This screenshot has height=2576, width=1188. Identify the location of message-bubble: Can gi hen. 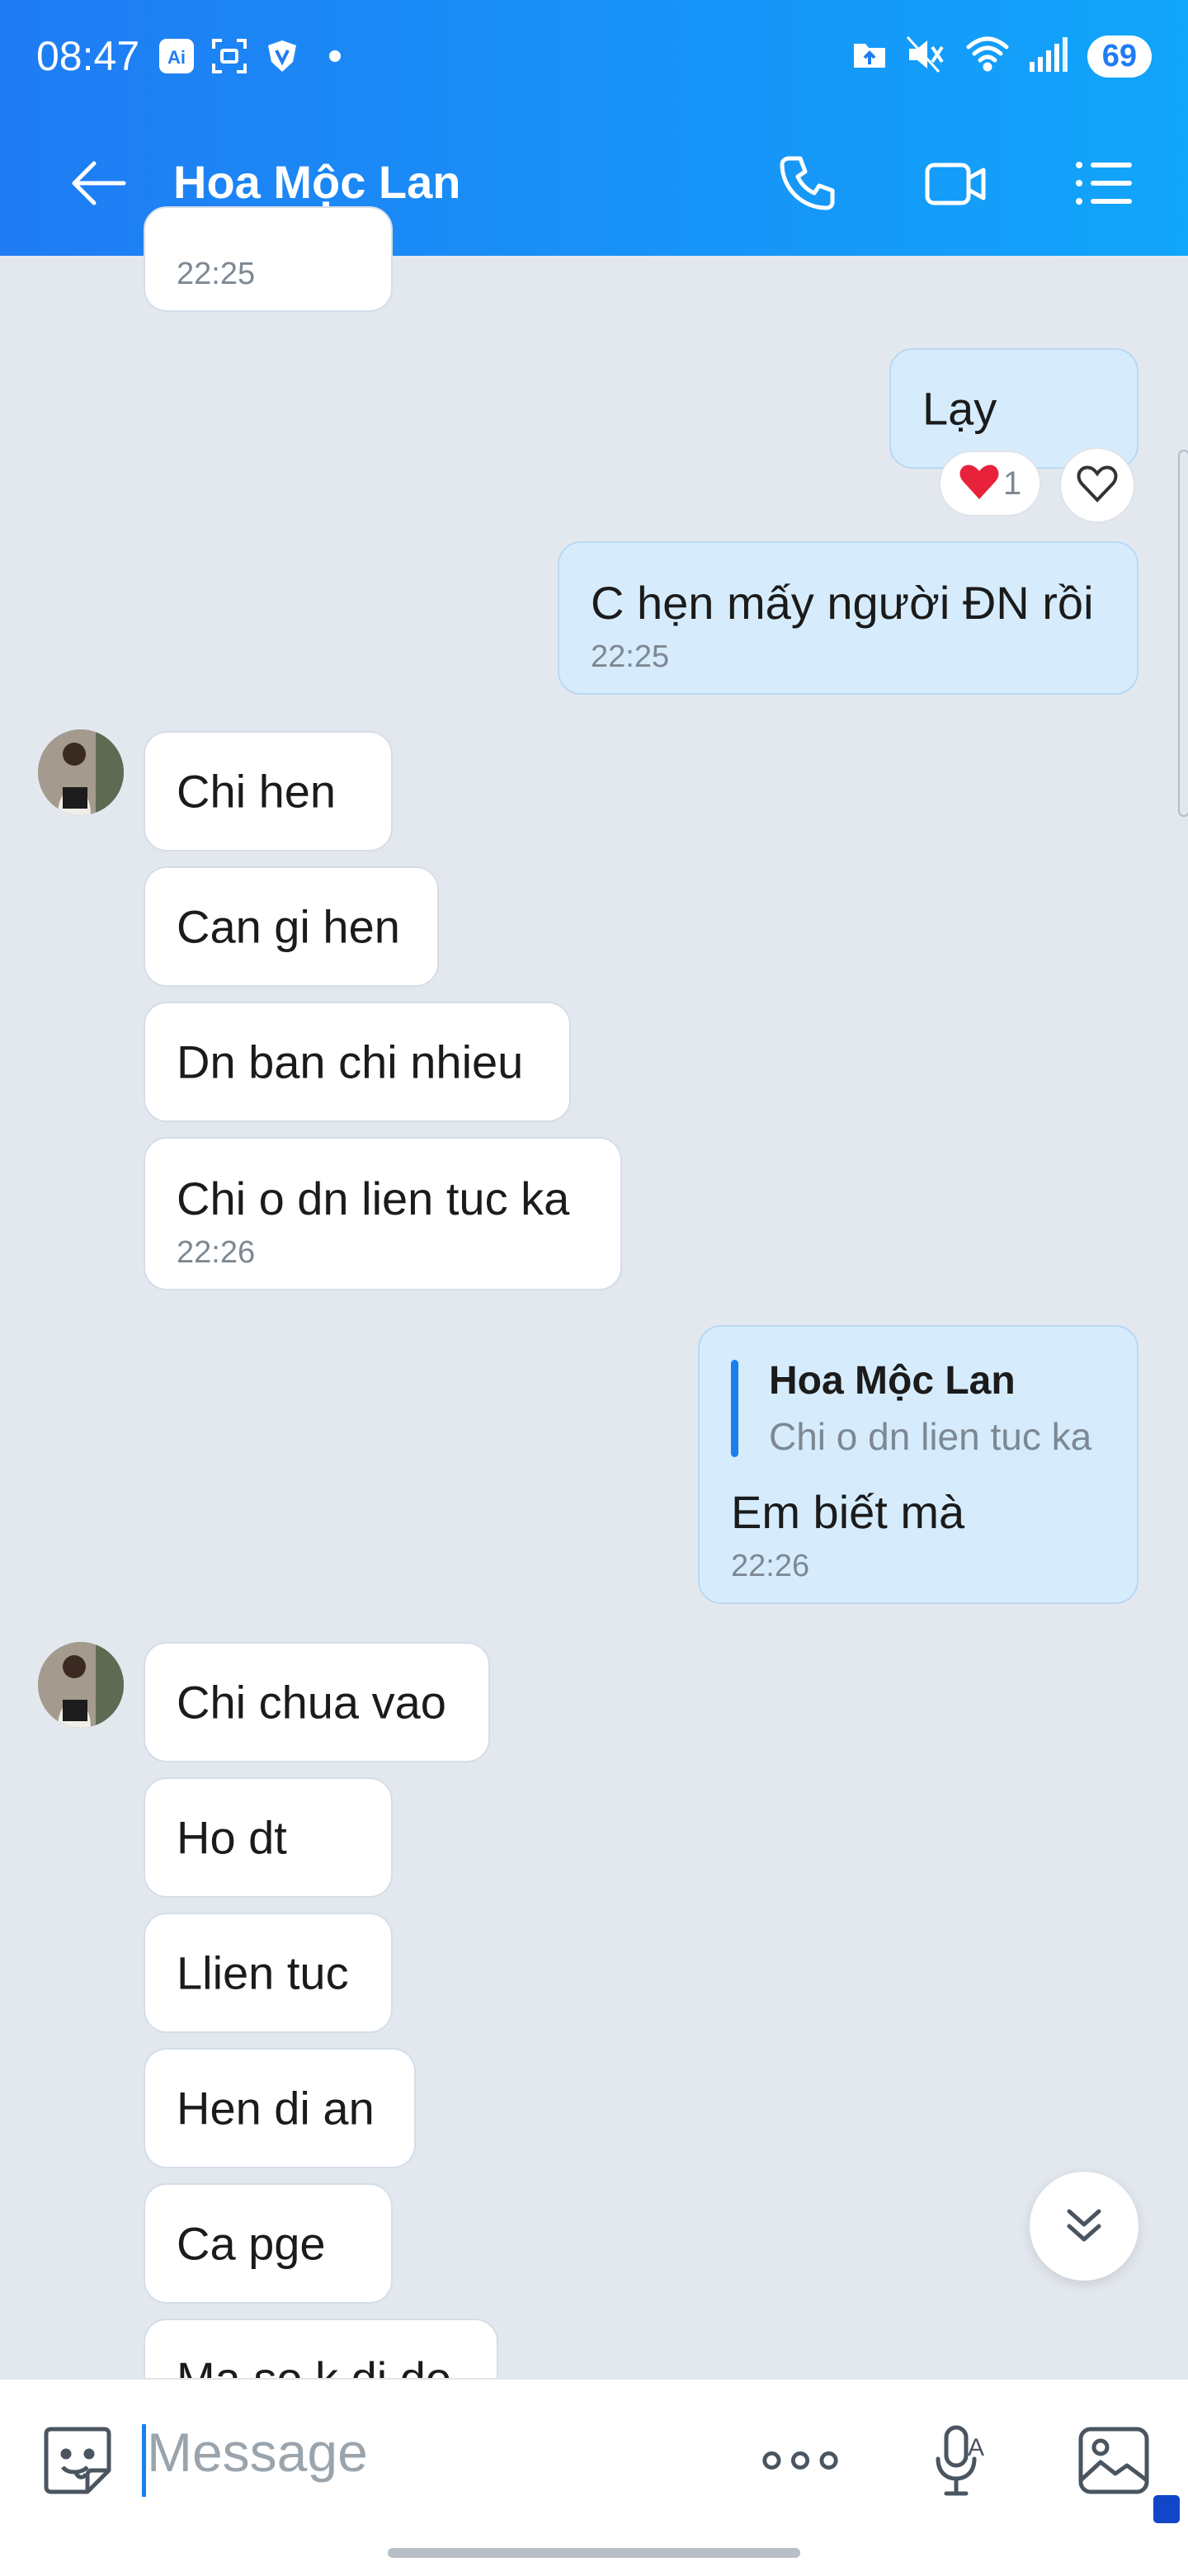
(291, 926).